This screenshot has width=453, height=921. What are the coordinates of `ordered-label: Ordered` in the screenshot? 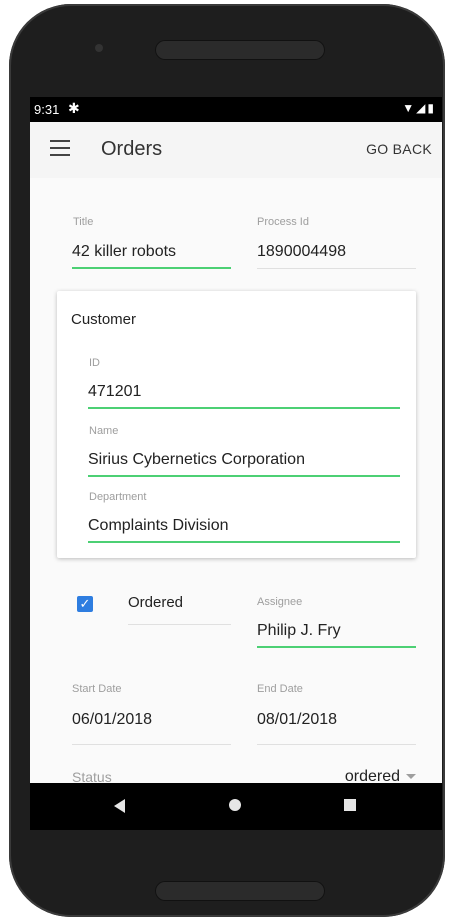 It's located at (156, 602).